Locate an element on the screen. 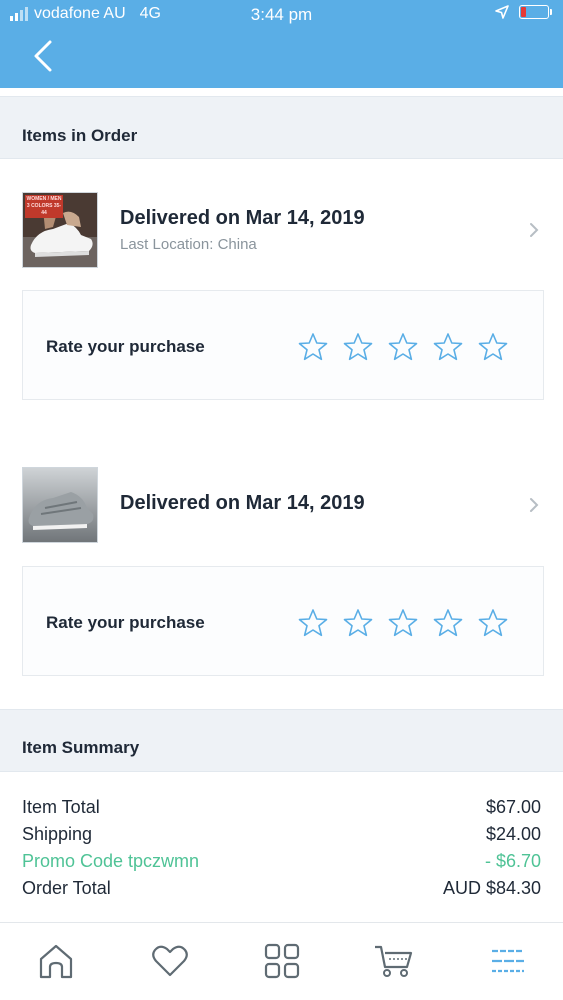 The width and height of the screenshot is (563, 1000). status-right is located at coordinates (523, 12).